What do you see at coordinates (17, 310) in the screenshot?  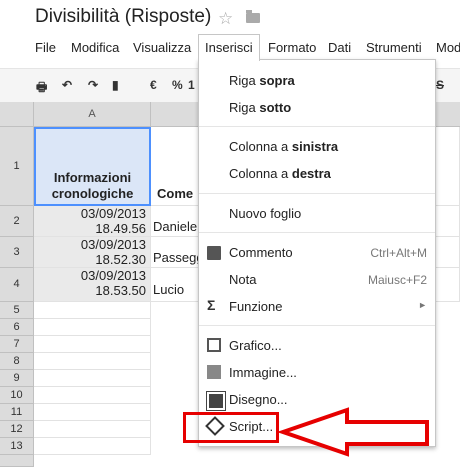 I see `row-header-5: 5` at bounding box center [17, 310].